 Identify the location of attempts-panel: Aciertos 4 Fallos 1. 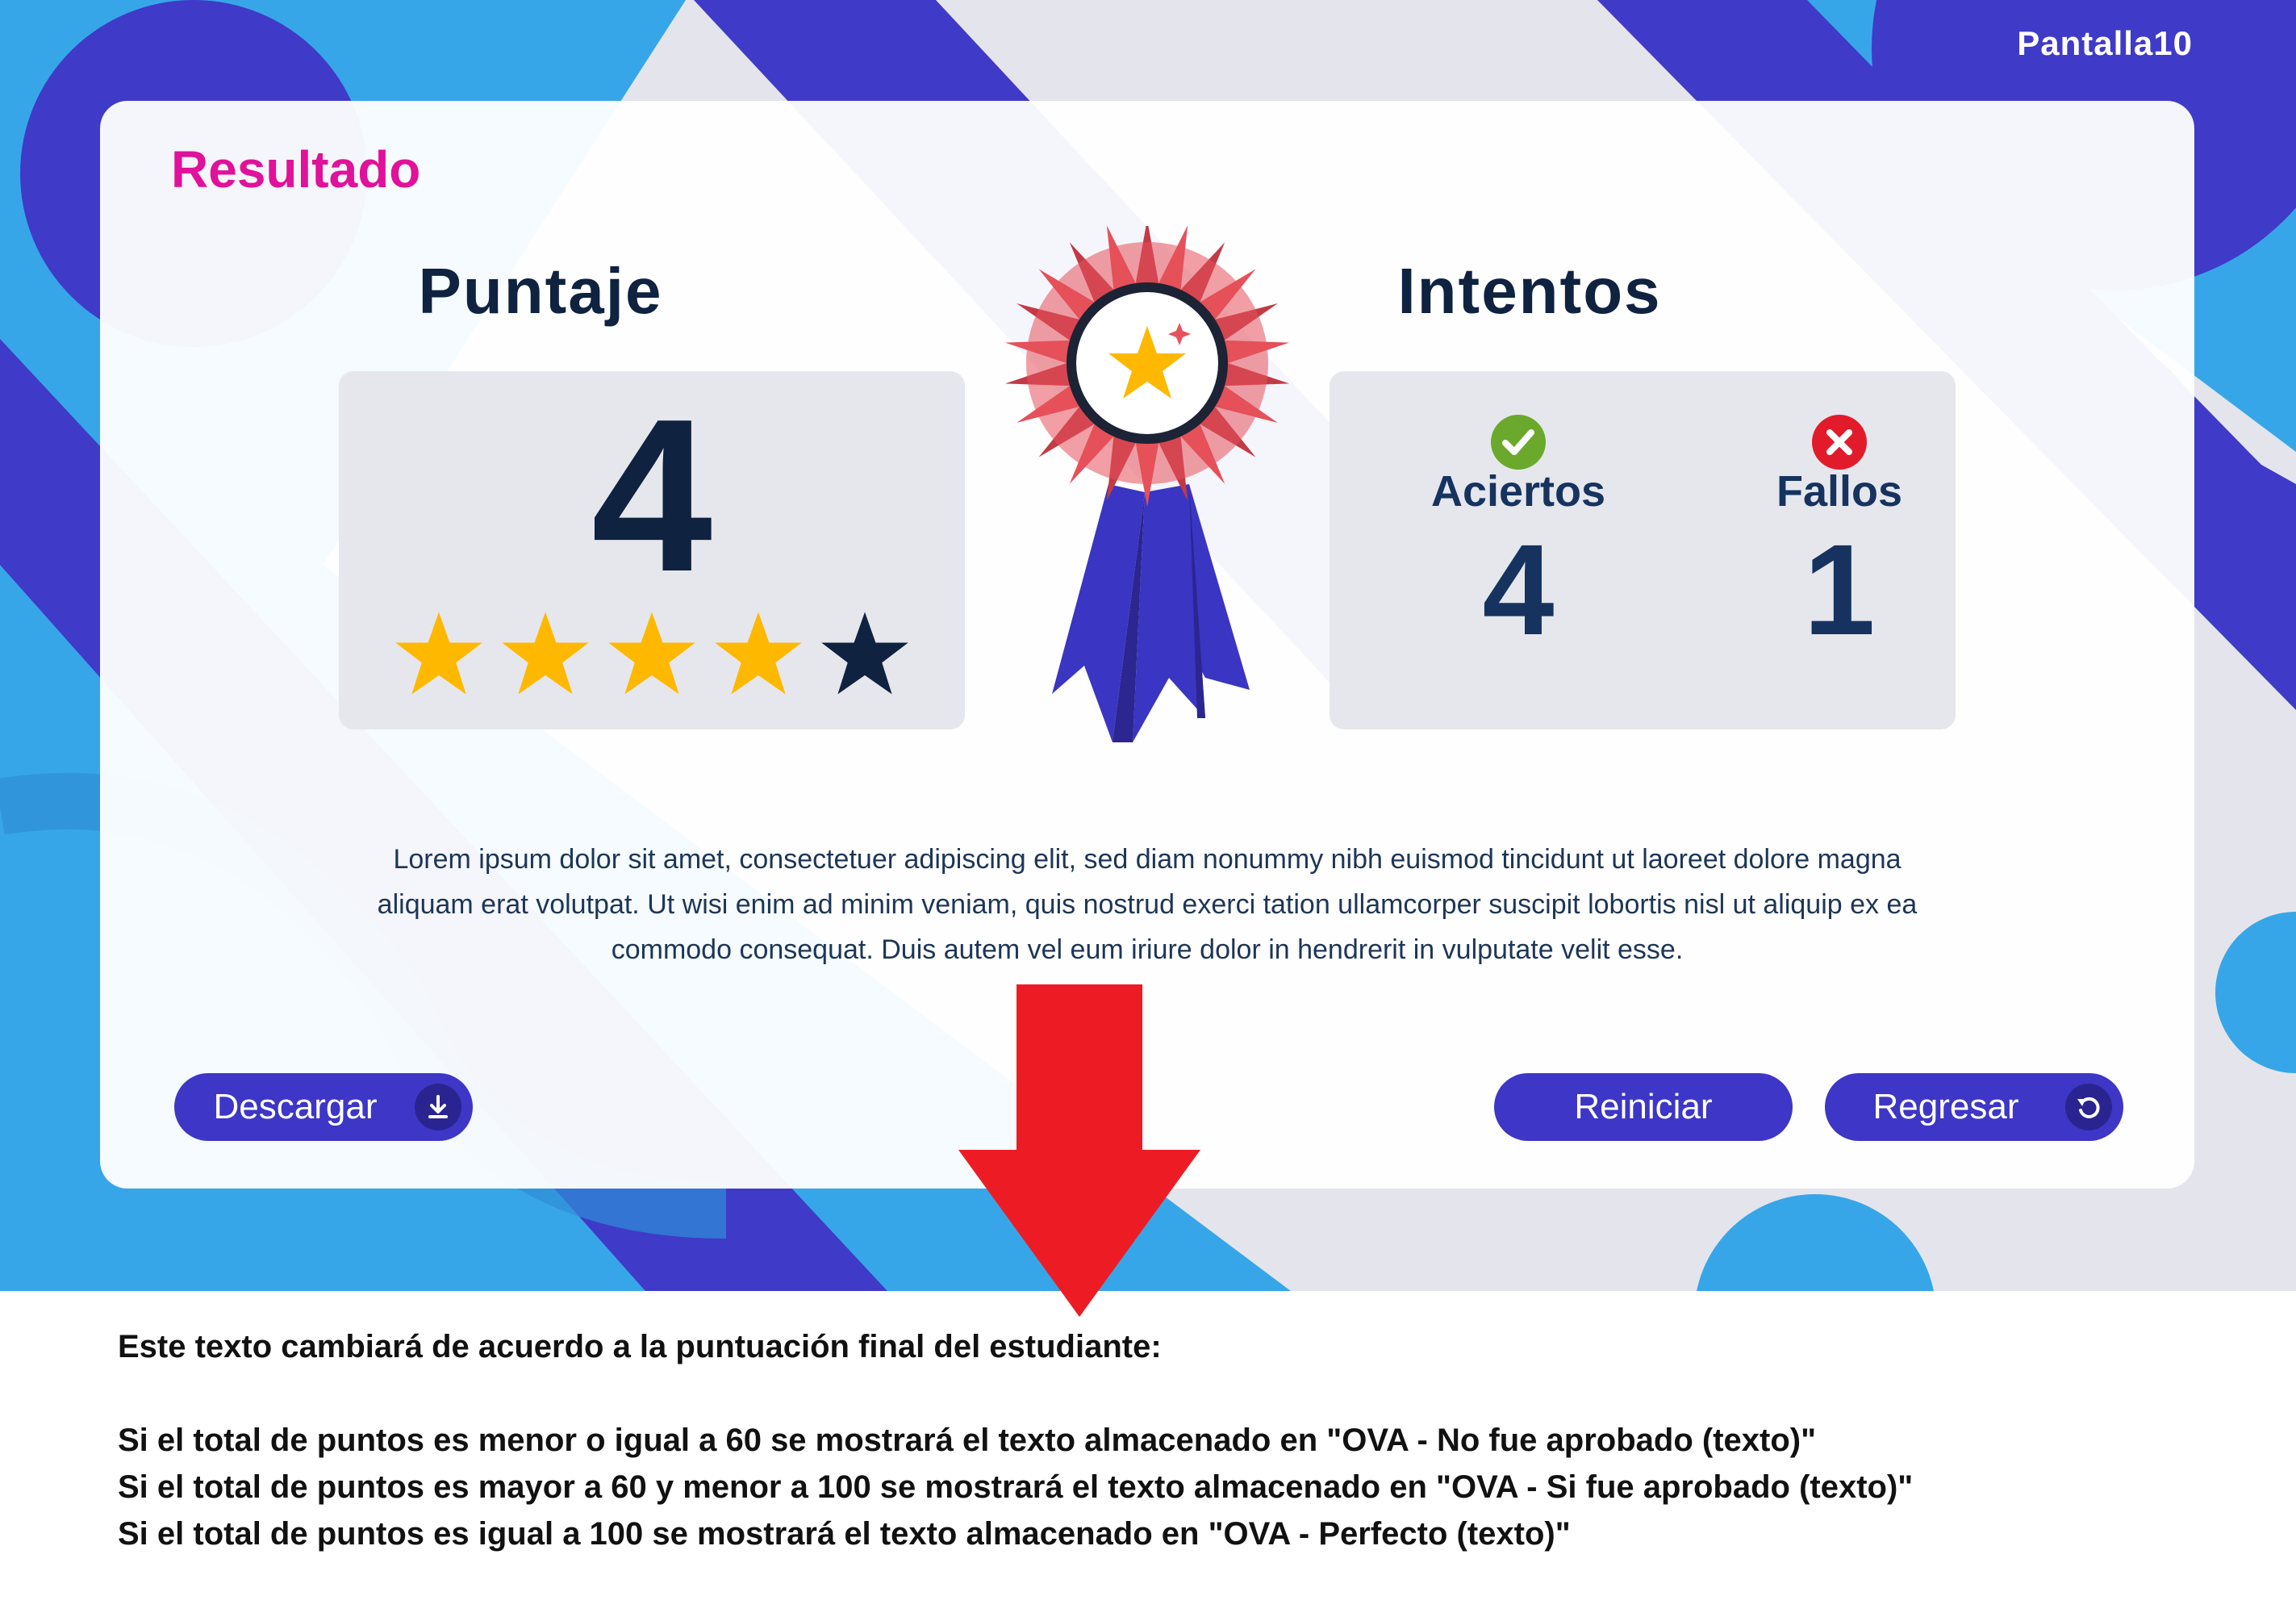
(1643, 550).